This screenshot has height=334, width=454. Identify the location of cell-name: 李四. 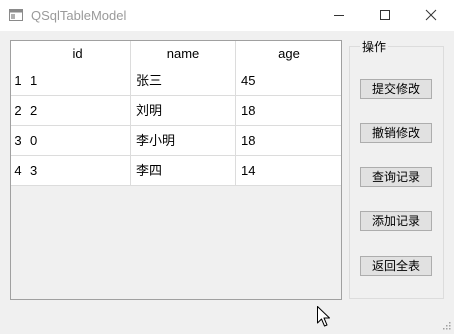
(183, 171).